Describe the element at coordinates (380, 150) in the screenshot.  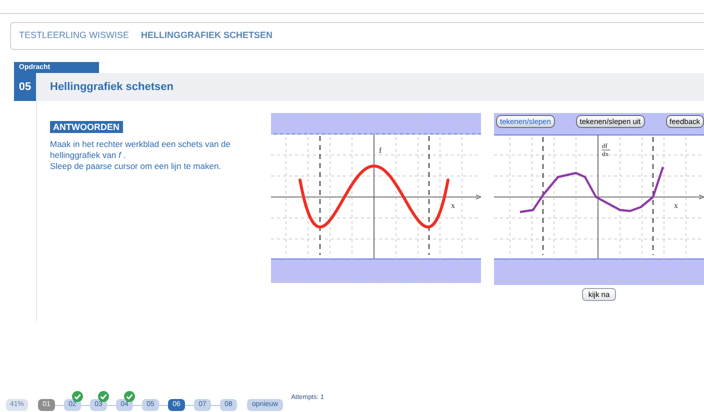
I see `axis-label: f` at that location.